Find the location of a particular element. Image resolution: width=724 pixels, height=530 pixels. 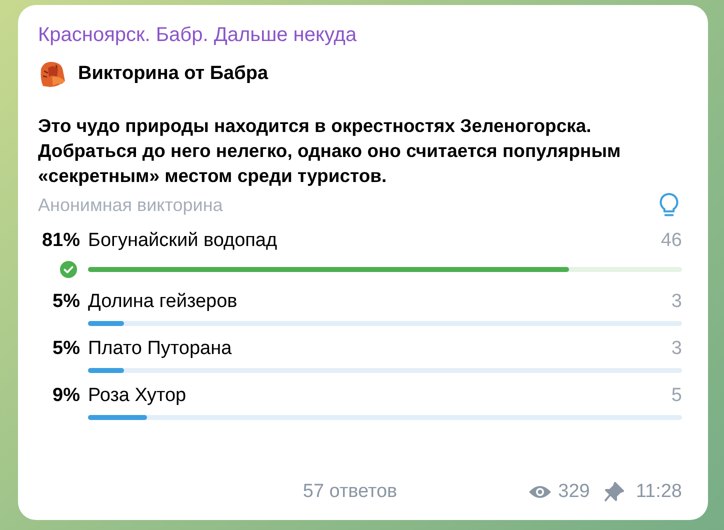

option-percent: 9% is located at coordinates (66, 396).